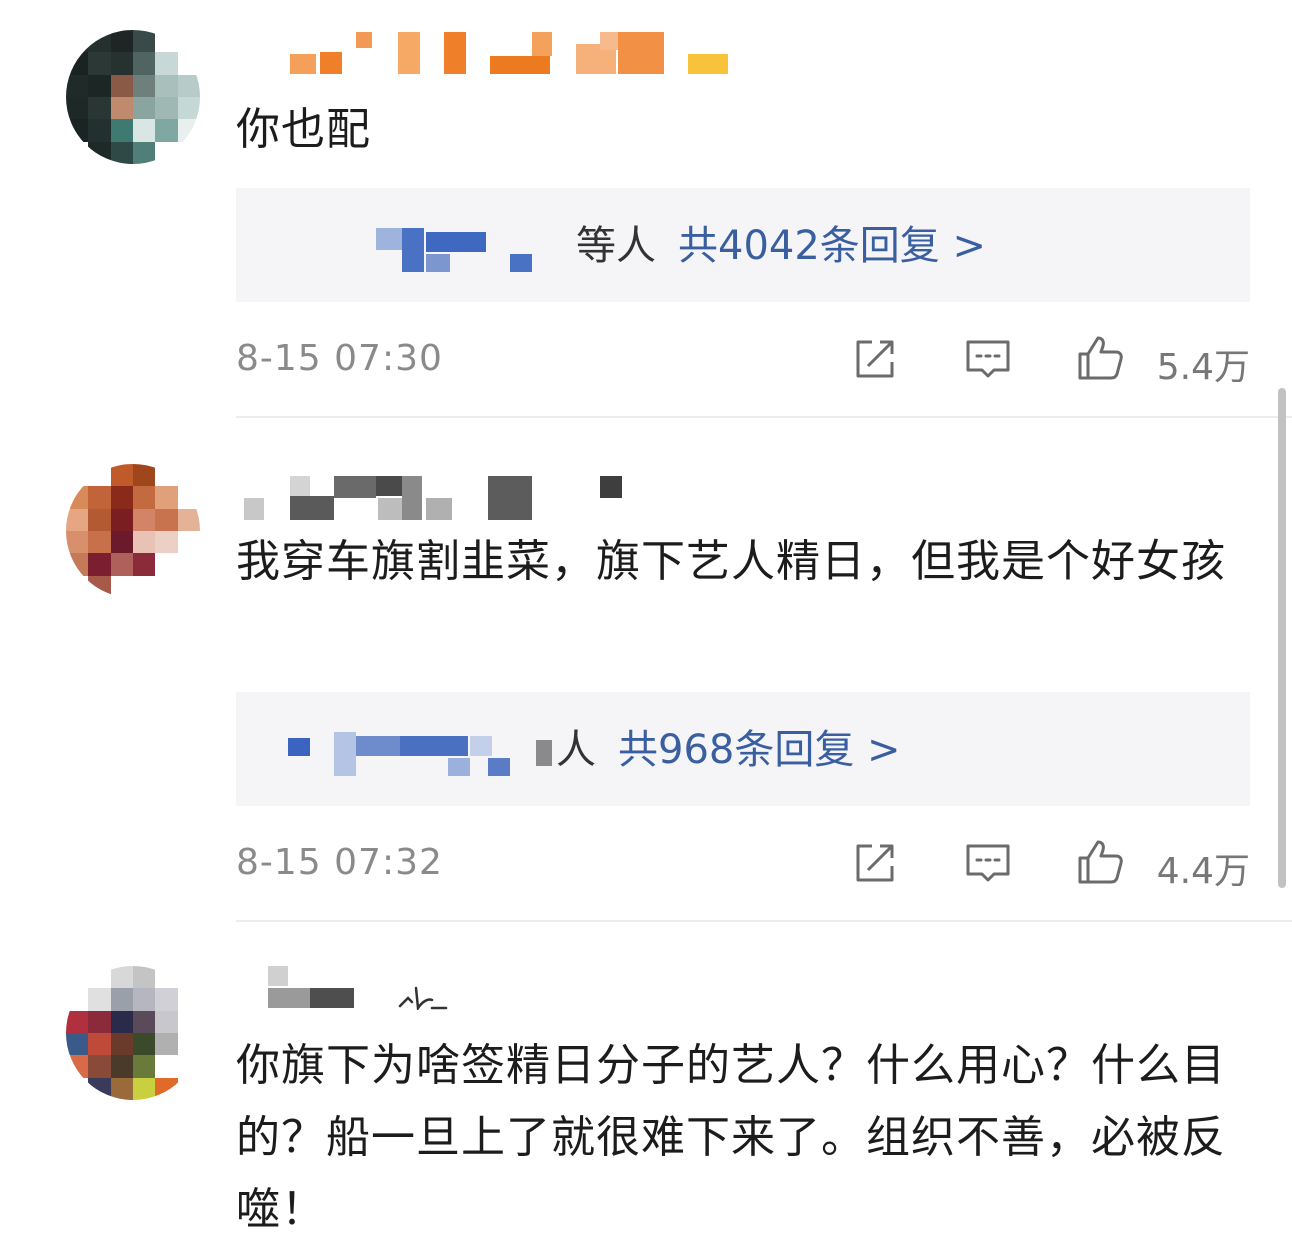  I want to click on like-count: 4.4万, so click(1203, 871).